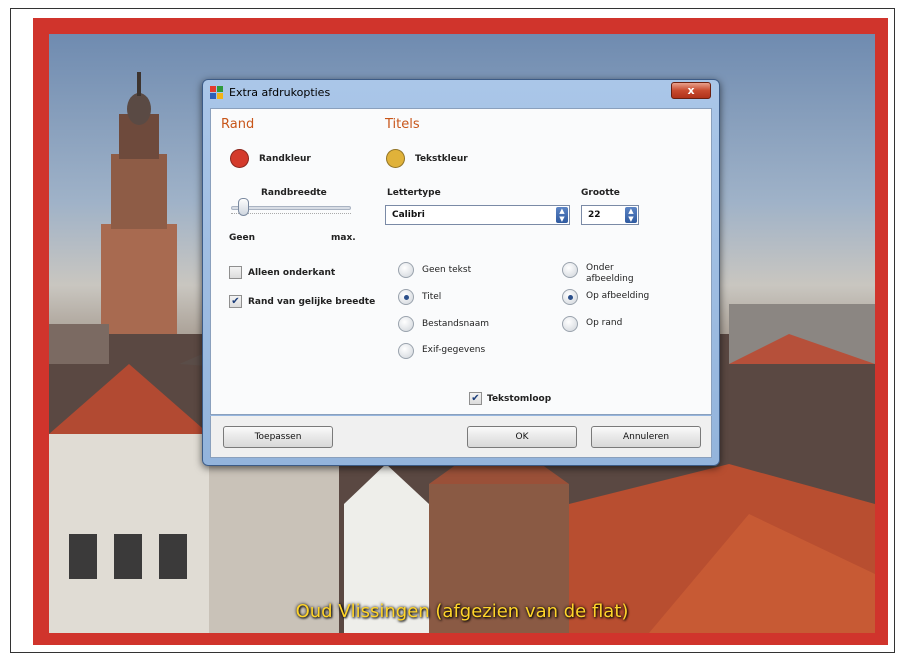 The width and height of the screenshot is (905, 655). Describe the element at coordinates (239, 158) in the screenshot. I see `border-color-swatch` at that location.